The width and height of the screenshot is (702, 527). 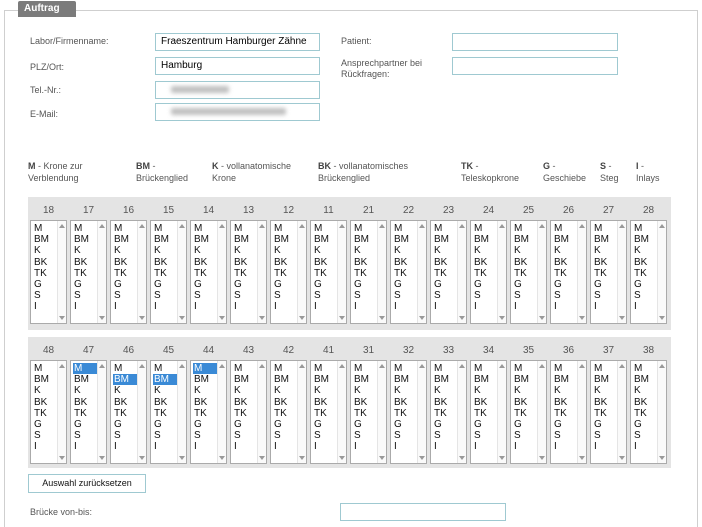 What do you see at coordinates (87, 483) in the screenshot?
I see `reset-selection-button: Auswahl zurücksetzen` at bounding box center [87, 483].